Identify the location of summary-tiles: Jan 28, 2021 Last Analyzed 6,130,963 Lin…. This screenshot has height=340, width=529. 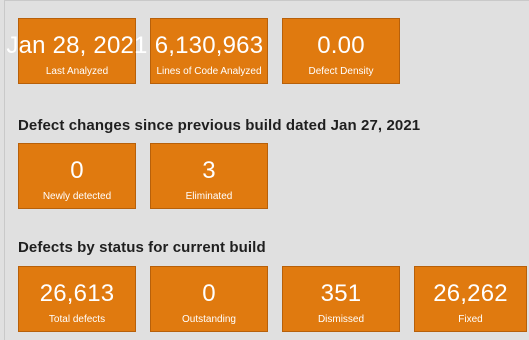
(203, 51).